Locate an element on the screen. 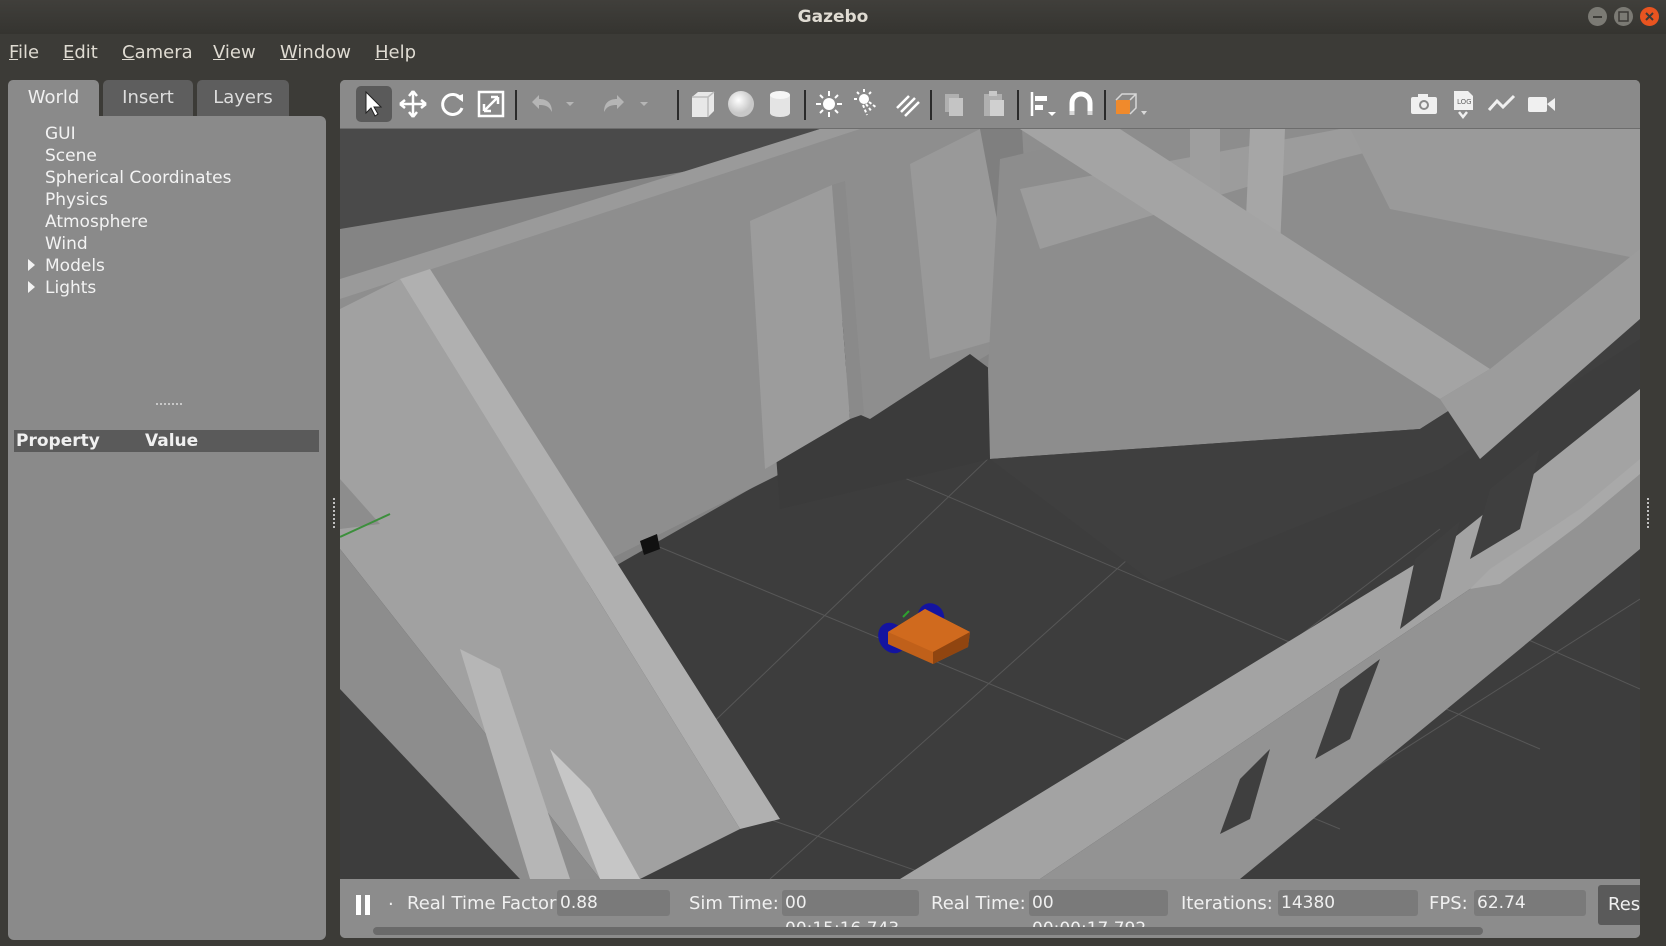 The image size is (1666, 946). window-titlebar: Gazebo is located at coordinates (833, 17).